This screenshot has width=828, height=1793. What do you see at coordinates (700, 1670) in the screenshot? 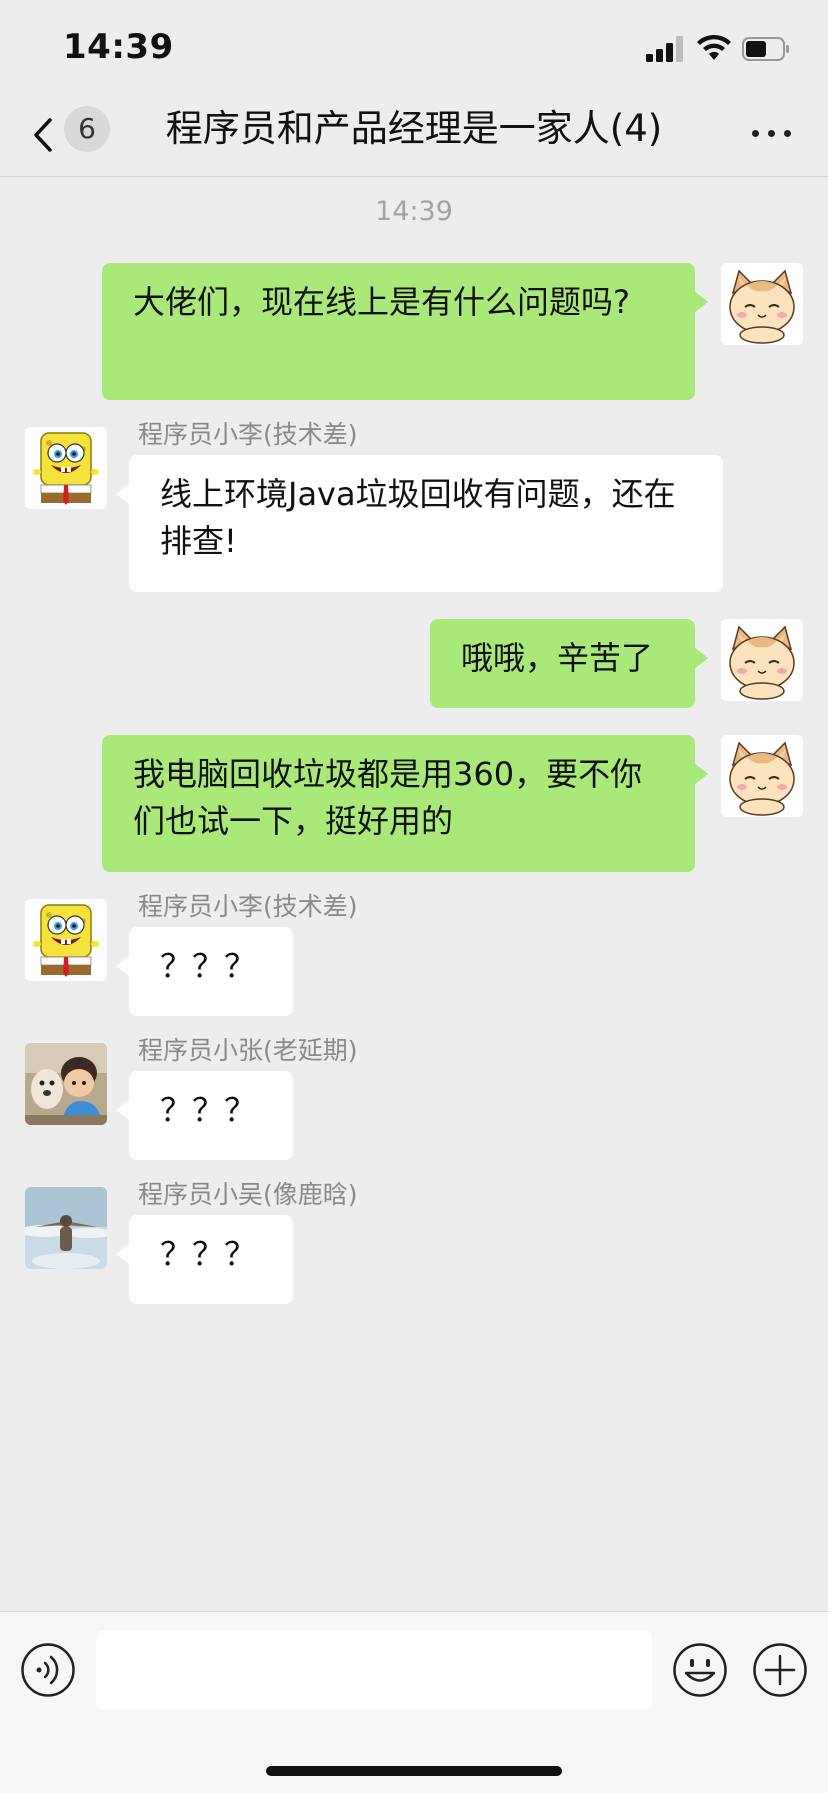
I see `emoji-icon` at bounding box center [700, 1670].